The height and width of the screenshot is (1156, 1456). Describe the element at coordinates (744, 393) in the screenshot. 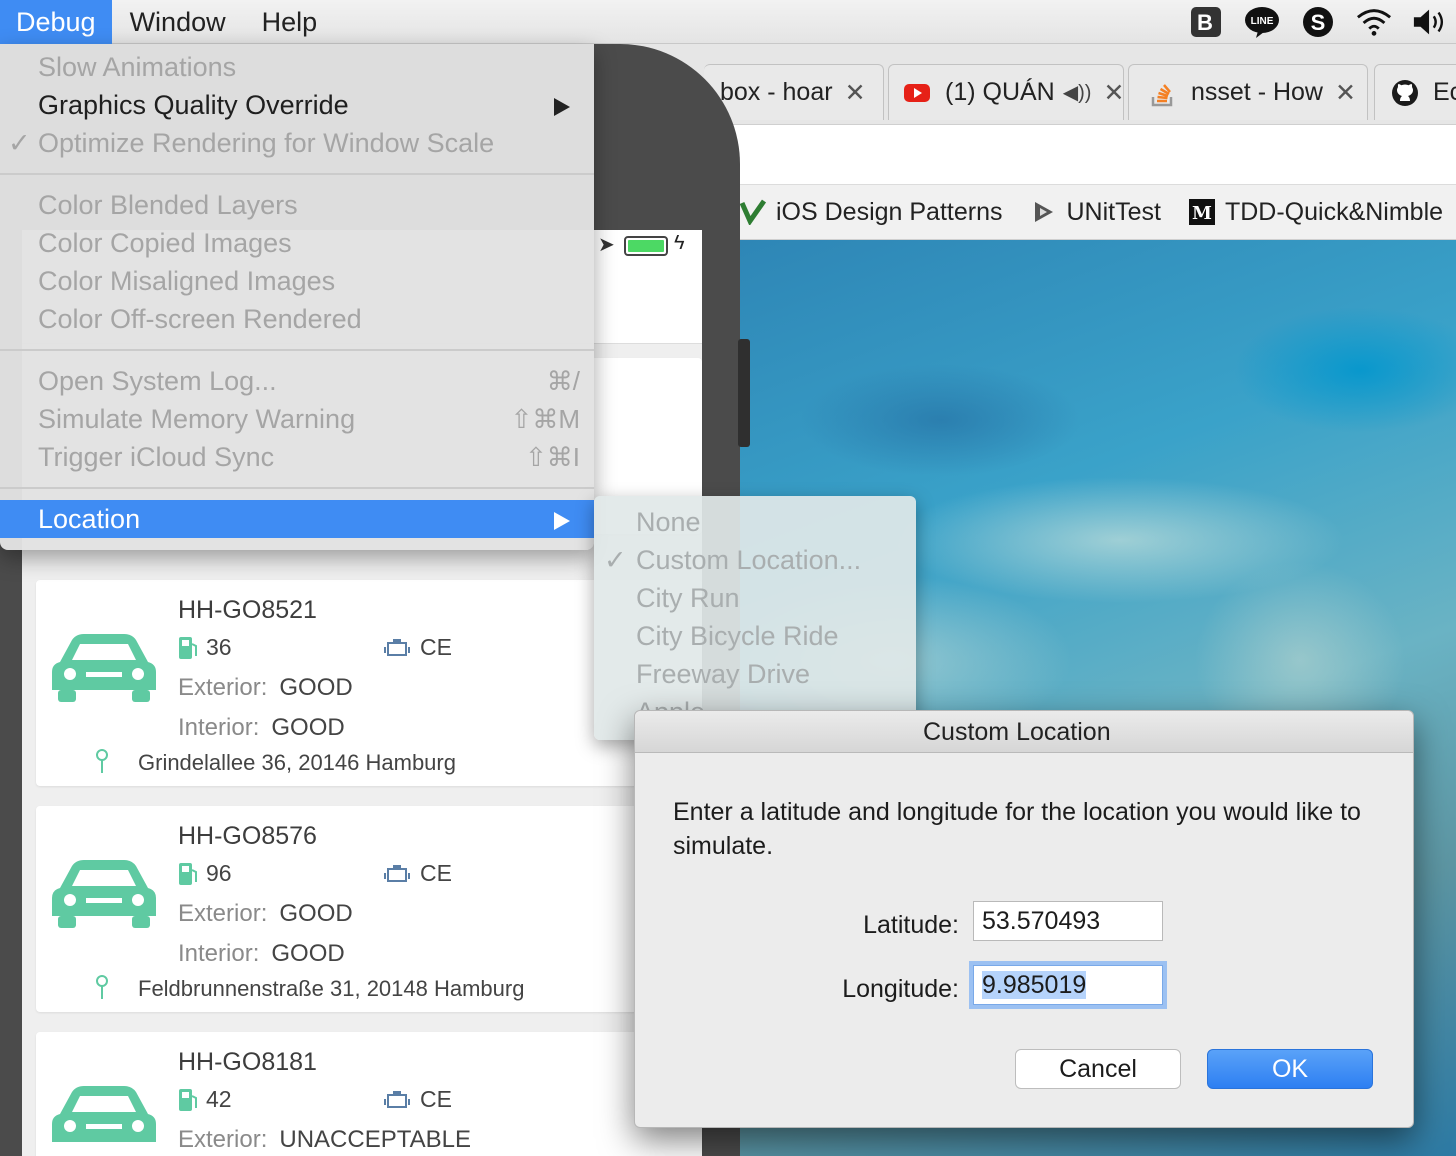

I see `device-side-button` at that location.